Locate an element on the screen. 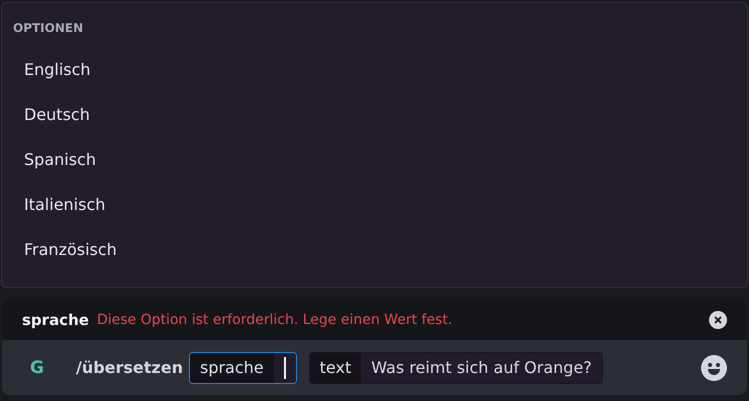 This screenshot has width=749, height=401. close-button is located at coordinates (718, 320).